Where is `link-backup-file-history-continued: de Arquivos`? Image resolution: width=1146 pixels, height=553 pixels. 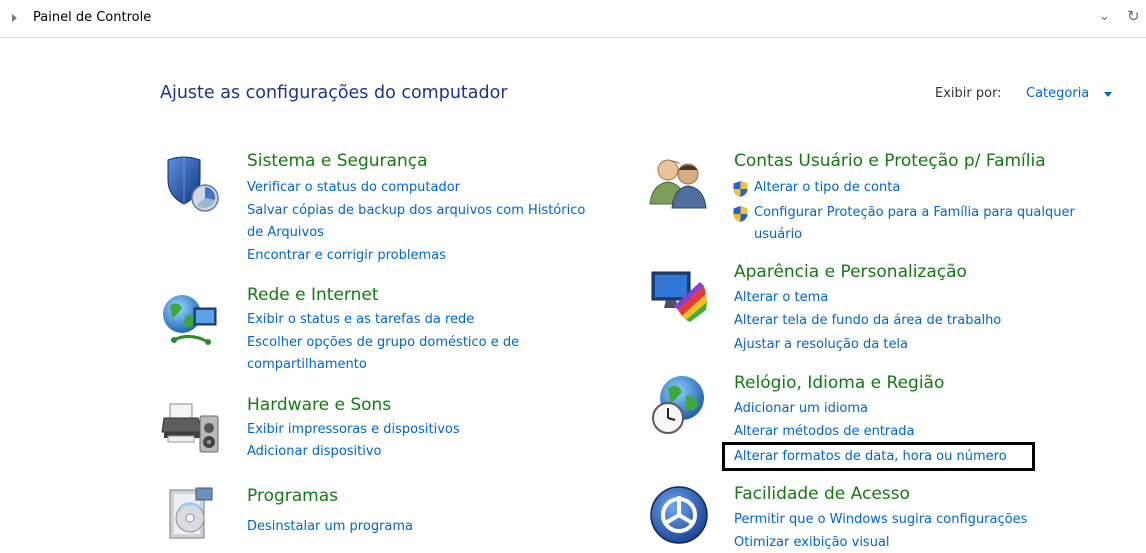
link-backup-file-history-continued: de Arquivos is located at coordinates (285, 233).